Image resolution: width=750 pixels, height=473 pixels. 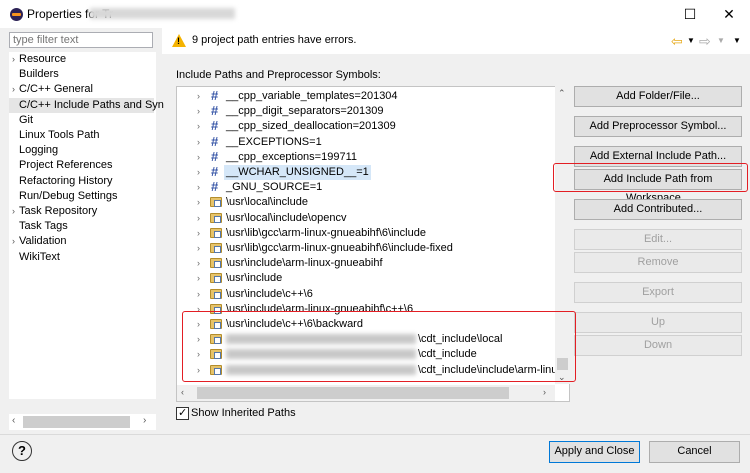 I want to click on entry-label: \usr\include\arm-linux-gnueabihf, so click(x=304, y=263).